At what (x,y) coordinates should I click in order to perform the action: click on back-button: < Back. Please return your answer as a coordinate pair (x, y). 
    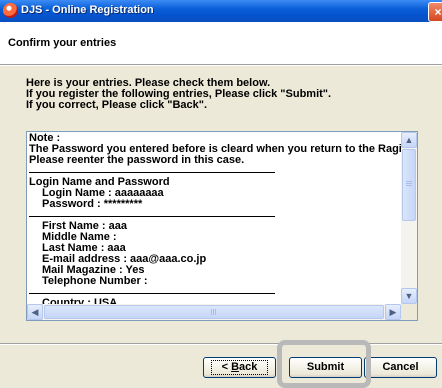
    Looking at the image, I should click on (239, 367).